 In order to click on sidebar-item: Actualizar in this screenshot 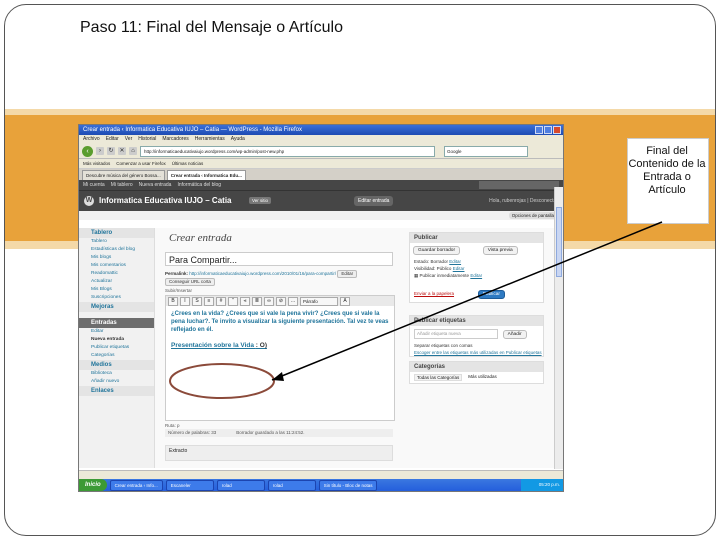, I will do `click(116, 282)`.